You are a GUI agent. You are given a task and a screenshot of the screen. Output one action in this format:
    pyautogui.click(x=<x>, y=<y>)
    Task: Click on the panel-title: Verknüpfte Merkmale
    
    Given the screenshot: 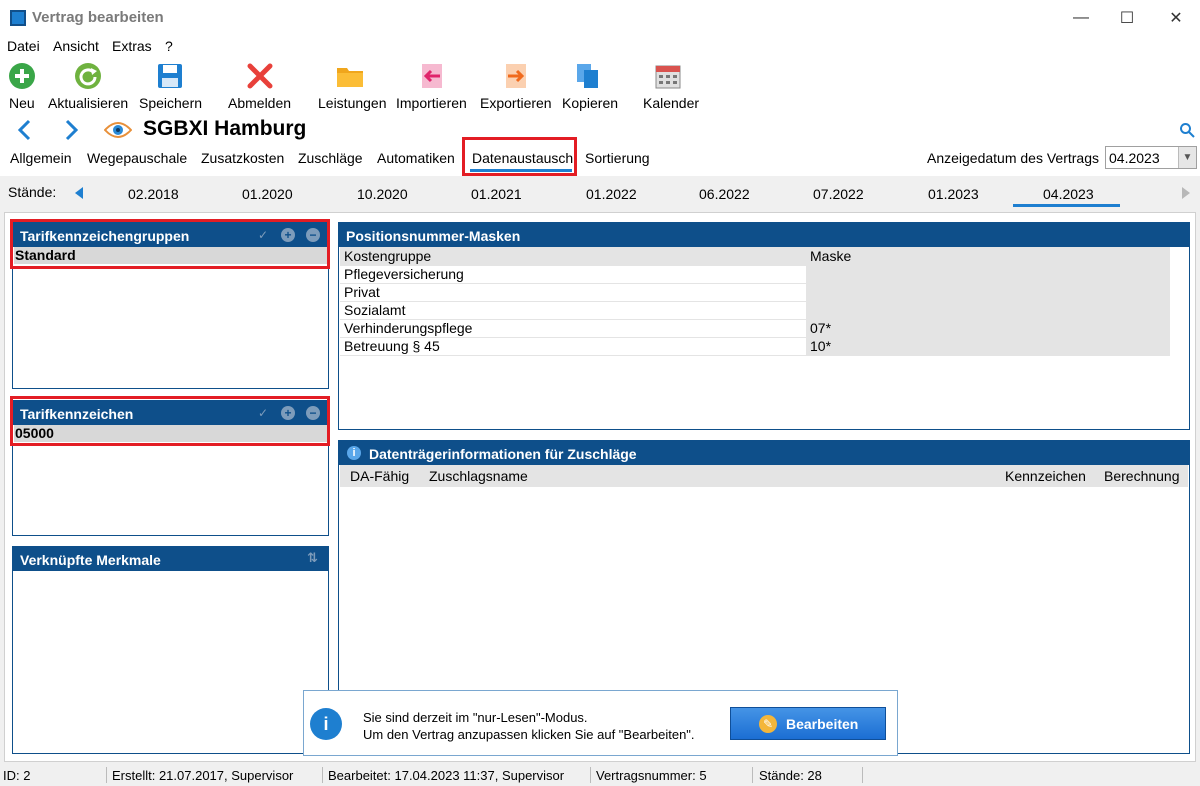 What is the action you would take?
    pyautogui.click(x=90, y=560)
    